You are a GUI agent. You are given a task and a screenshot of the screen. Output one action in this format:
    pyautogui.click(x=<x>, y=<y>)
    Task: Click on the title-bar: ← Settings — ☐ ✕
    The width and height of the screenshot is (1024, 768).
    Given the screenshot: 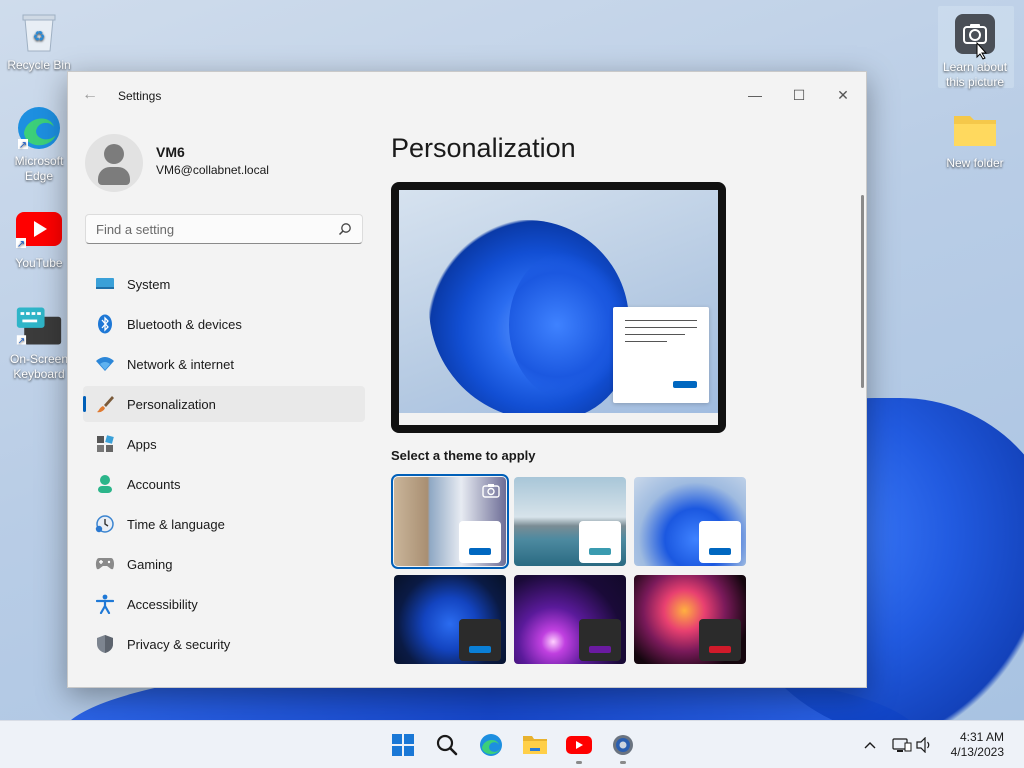 What is the action you would take?
    pyautogui.click(x=467, y=96)
    